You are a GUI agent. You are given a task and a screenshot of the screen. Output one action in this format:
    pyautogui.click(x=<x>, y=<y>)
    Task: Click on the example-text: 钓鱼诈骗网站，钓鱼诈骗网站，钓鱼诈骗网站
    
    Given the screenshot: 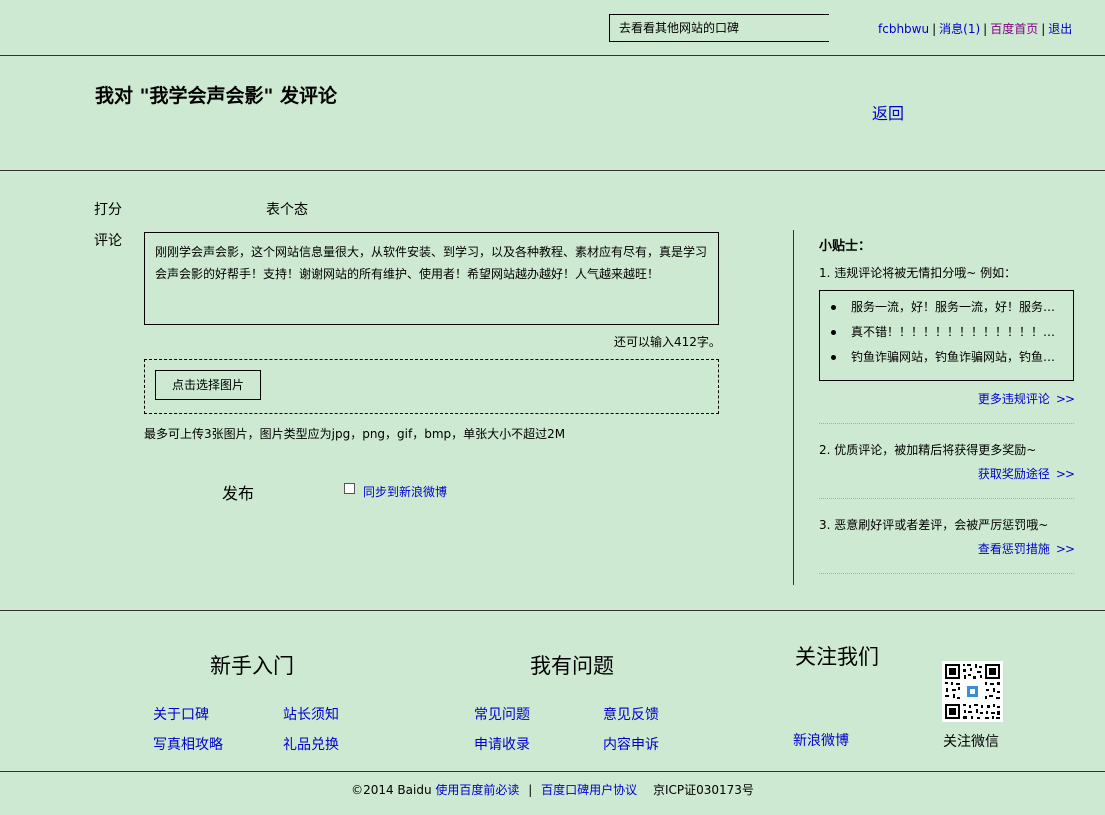 What is the action you would take?
    pyautogui.click(x=962, y=357)
    